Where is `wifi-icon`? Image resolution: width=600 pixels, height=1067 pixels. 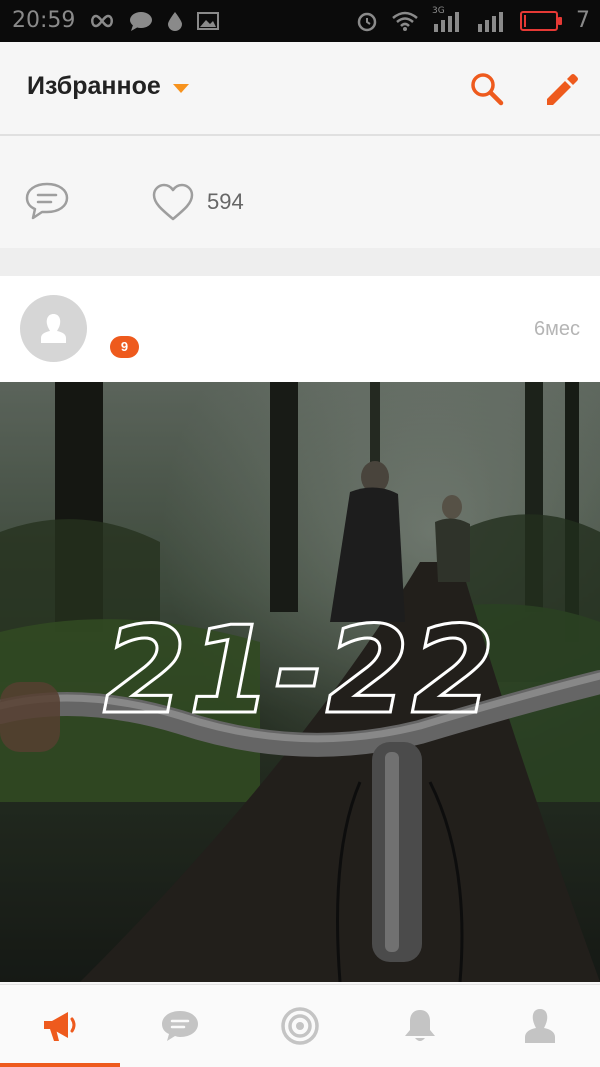 wifi-icon is located at coordinates (405, 21).